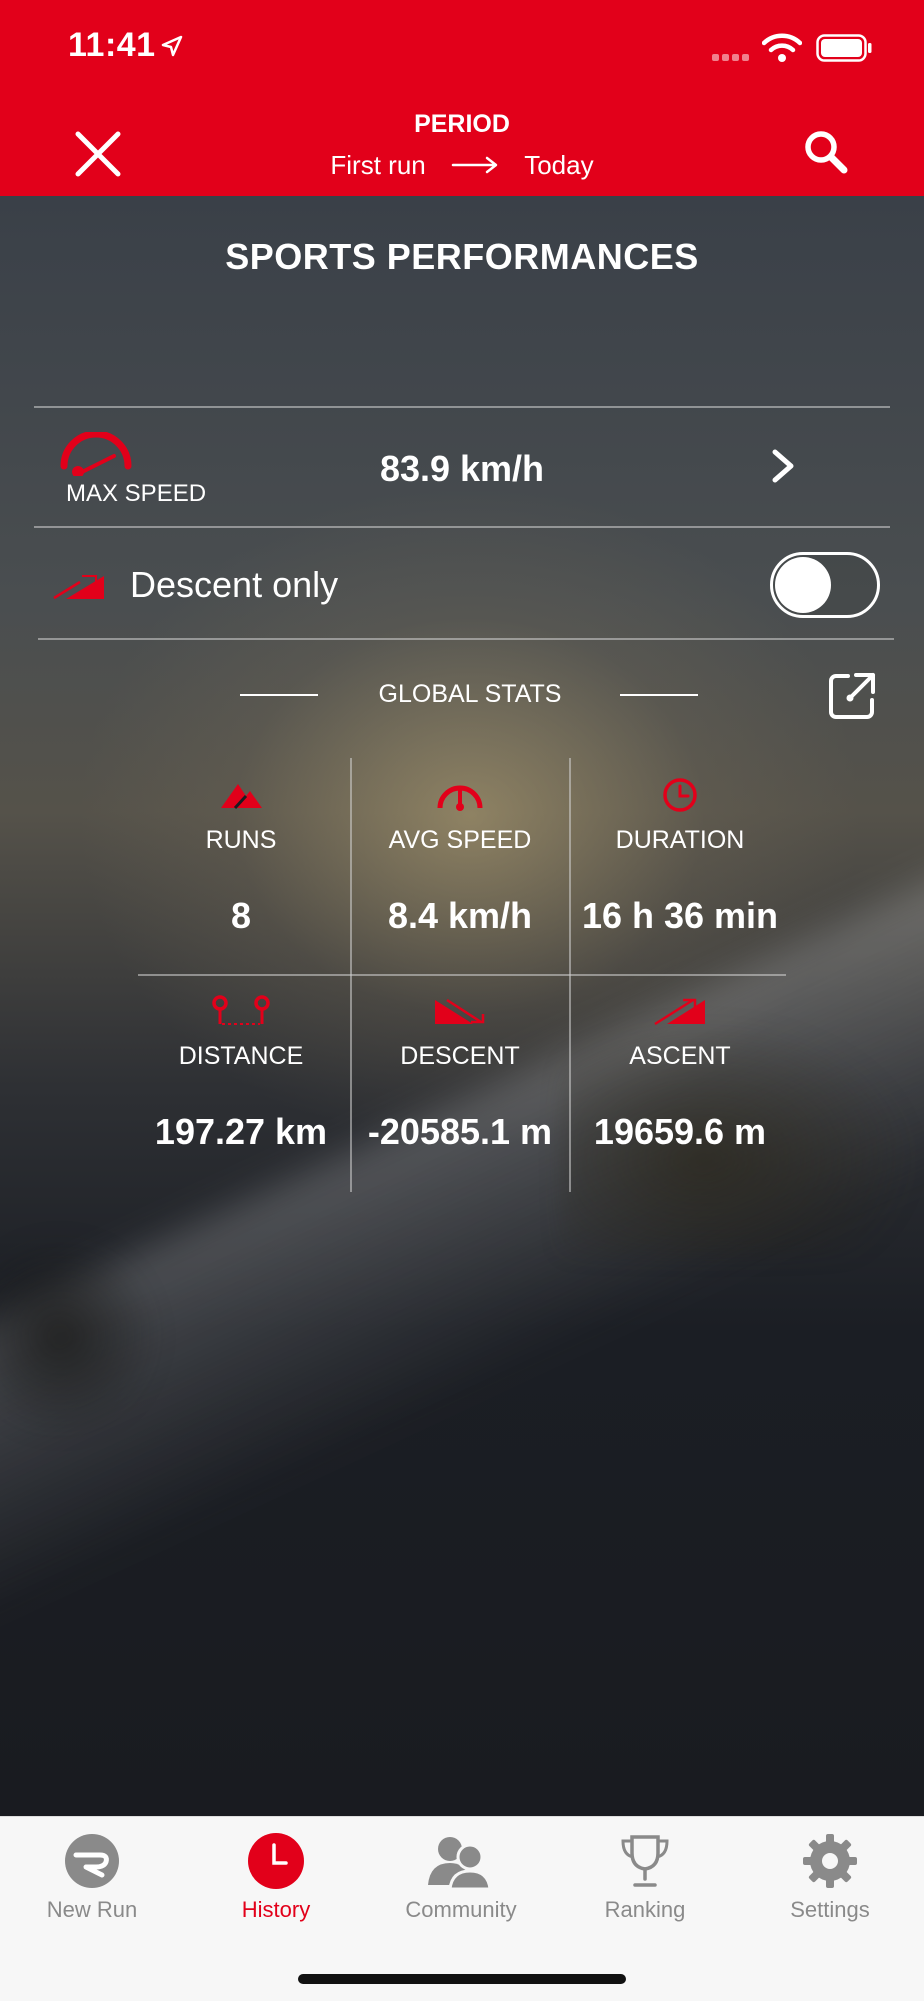 This screenshot has width=924, height=2001. What do you see at coordinates (92, 1861) in the screenshot?
I see `new-run-icon` at bounding box center [92, 1861].